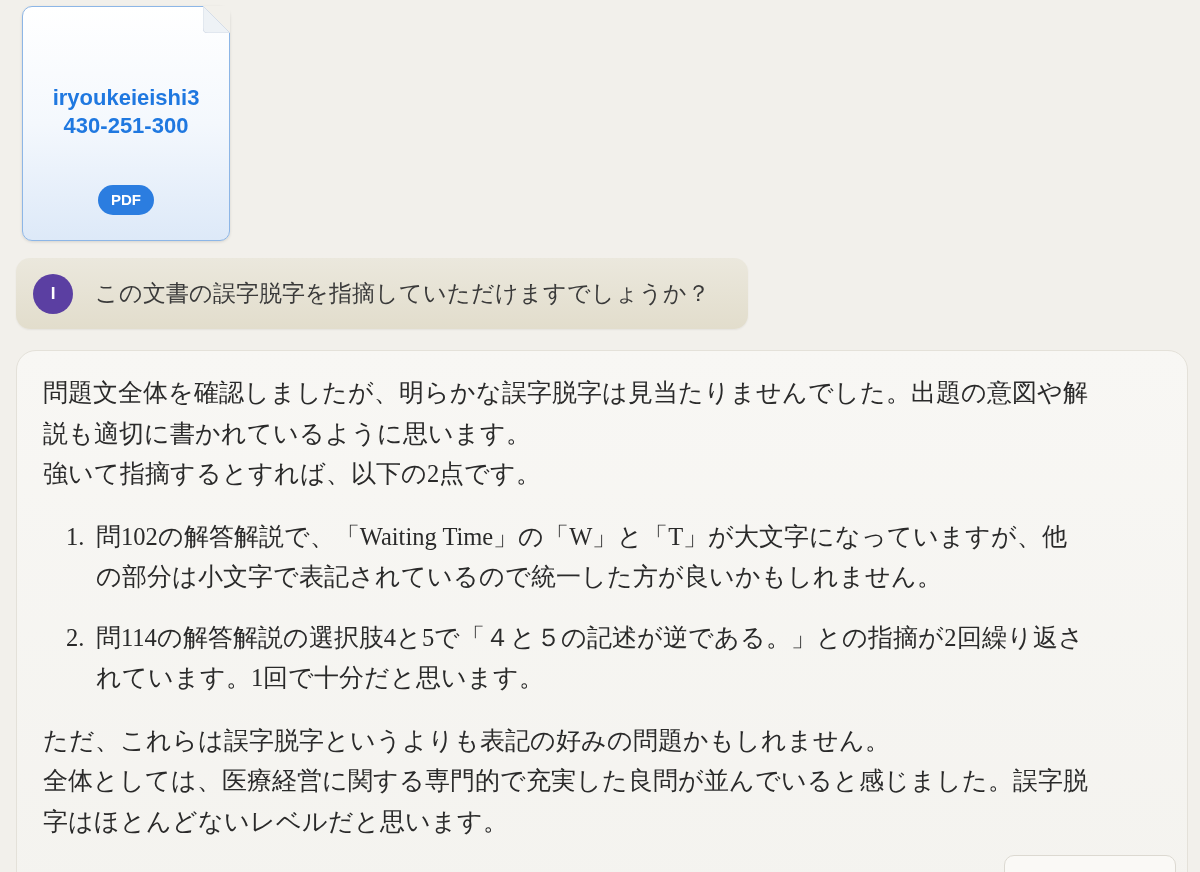  What do you see at coordinates (566, 801) in the screenshot?
I see `answer-paragraph: 全体としては、医療経営に関する専門的で充実した良問が並んでいると感じました。誤字脱字はほとんどないレベルだと思います。` at bounding box center [566, 801].